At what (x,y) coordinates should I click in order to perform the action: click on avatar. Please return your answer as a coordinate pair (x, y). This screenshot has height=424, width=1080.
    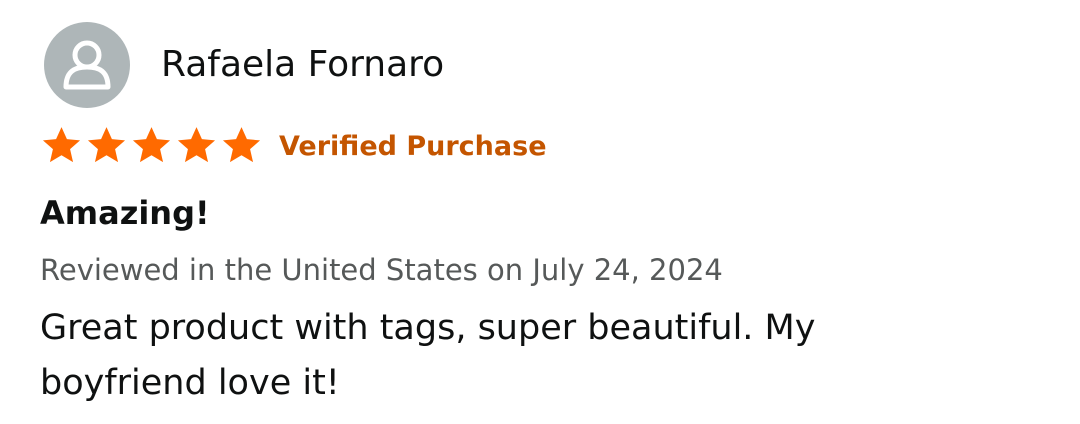
    Looking at the image, I should click on (87, 65).